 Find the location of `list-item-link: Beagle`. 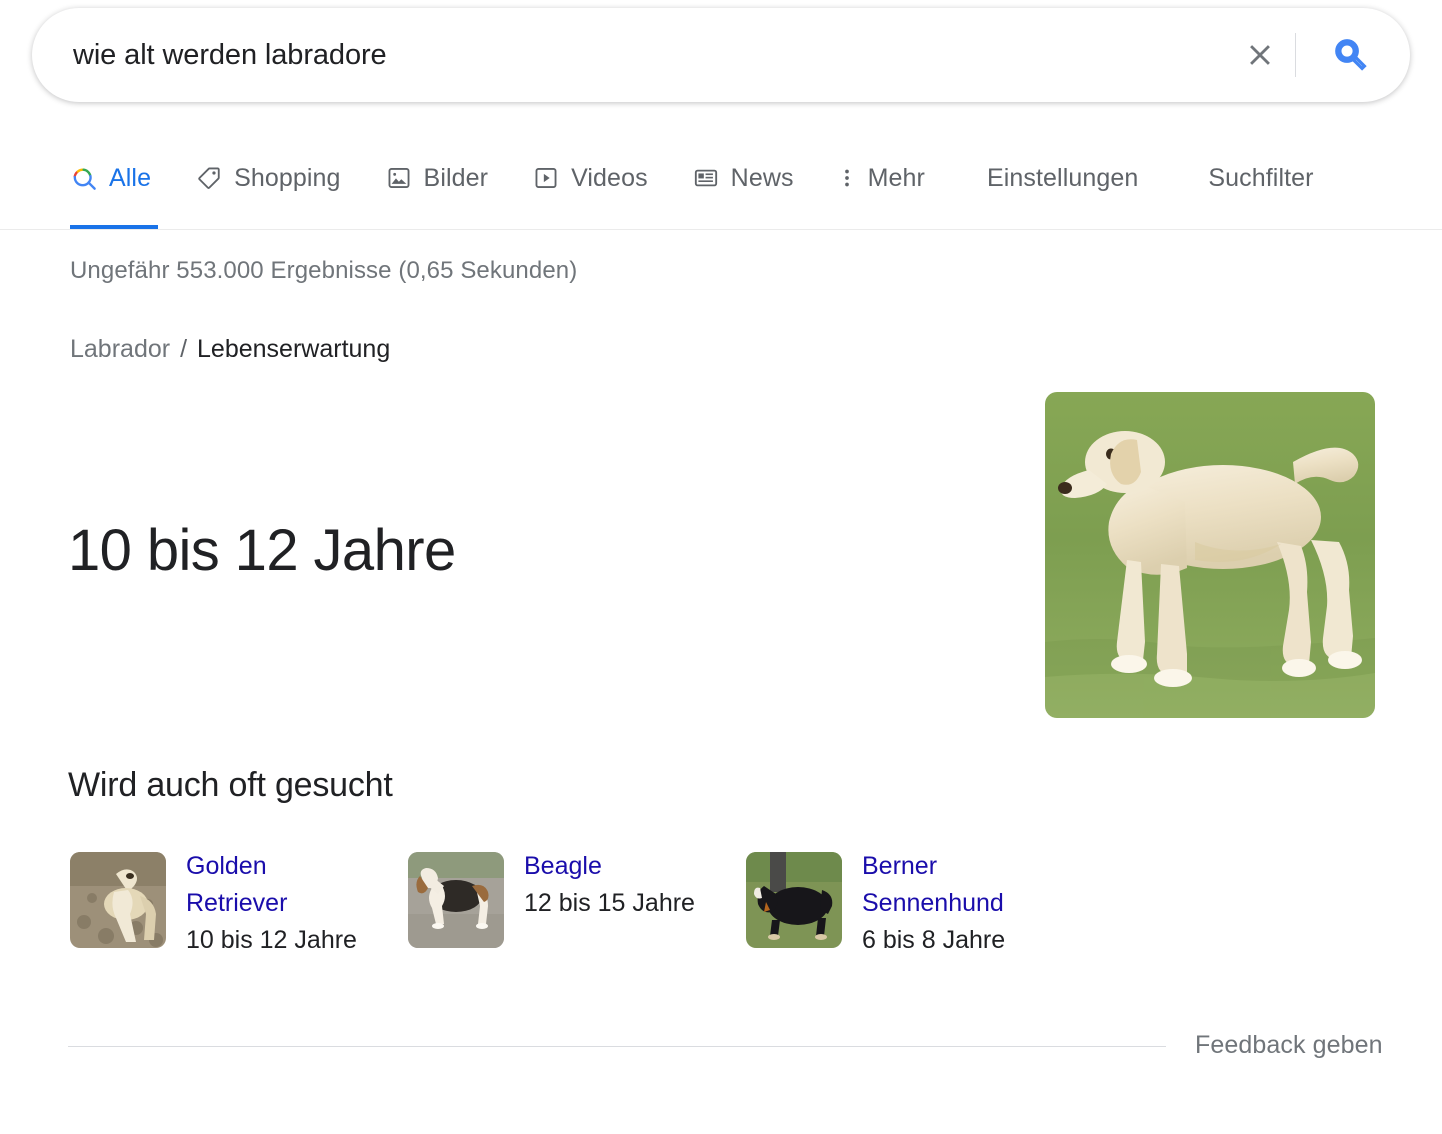

list-item-link: Beagle is located at coordinates (604, 866).